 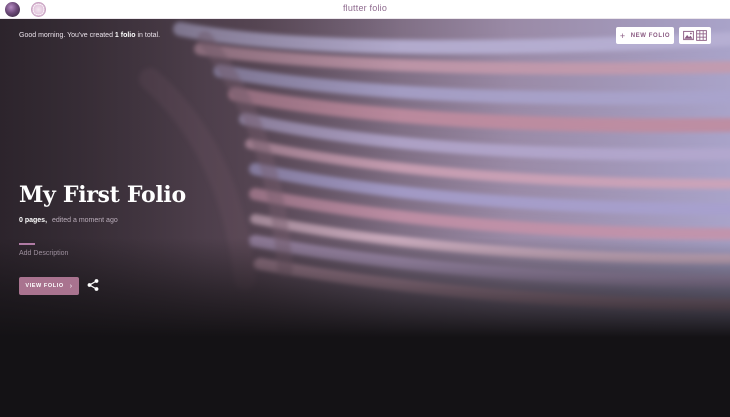 What do you see at coordinates (71, 286) in the screenshot?
I see `chevron-right-icon: ›` at bounding box center [71, 286].